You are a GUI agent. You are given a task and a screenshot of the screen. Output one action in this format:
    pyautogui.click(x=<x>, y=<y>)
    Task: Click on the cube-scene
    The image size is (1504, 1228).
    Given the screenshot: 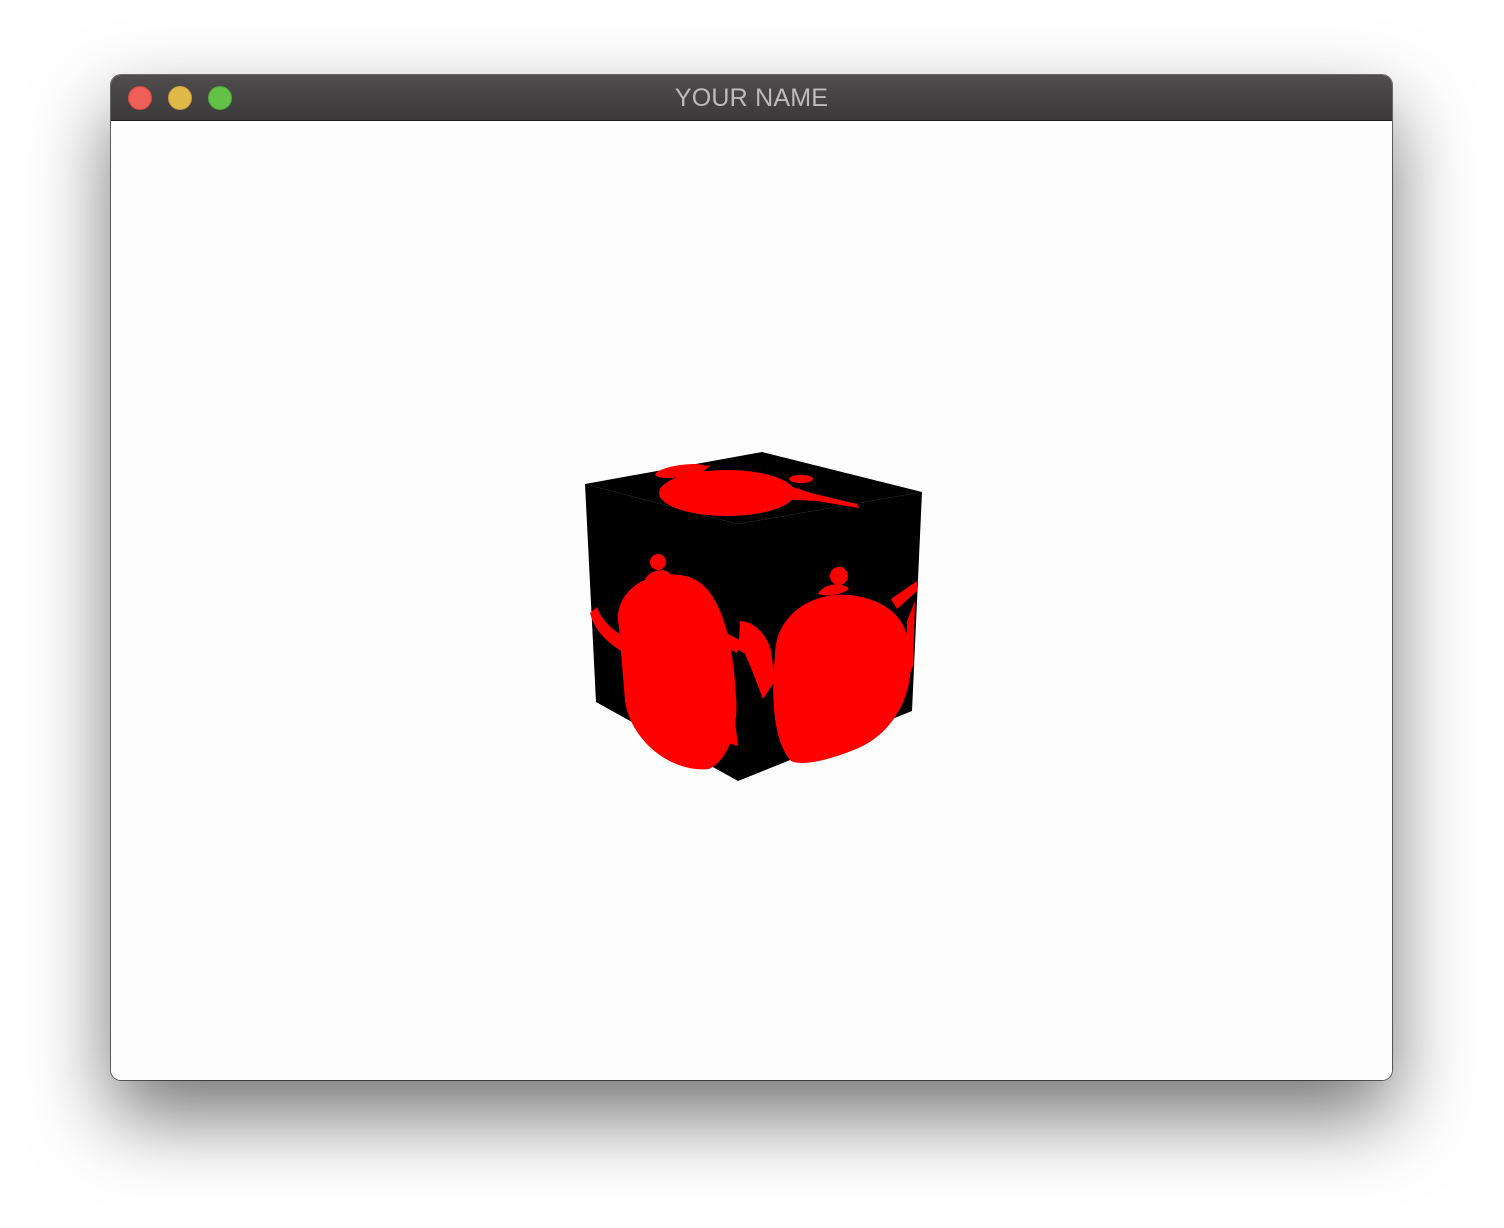 What is the action you would take?
    pyautogui.click(x=753, y=616)
    